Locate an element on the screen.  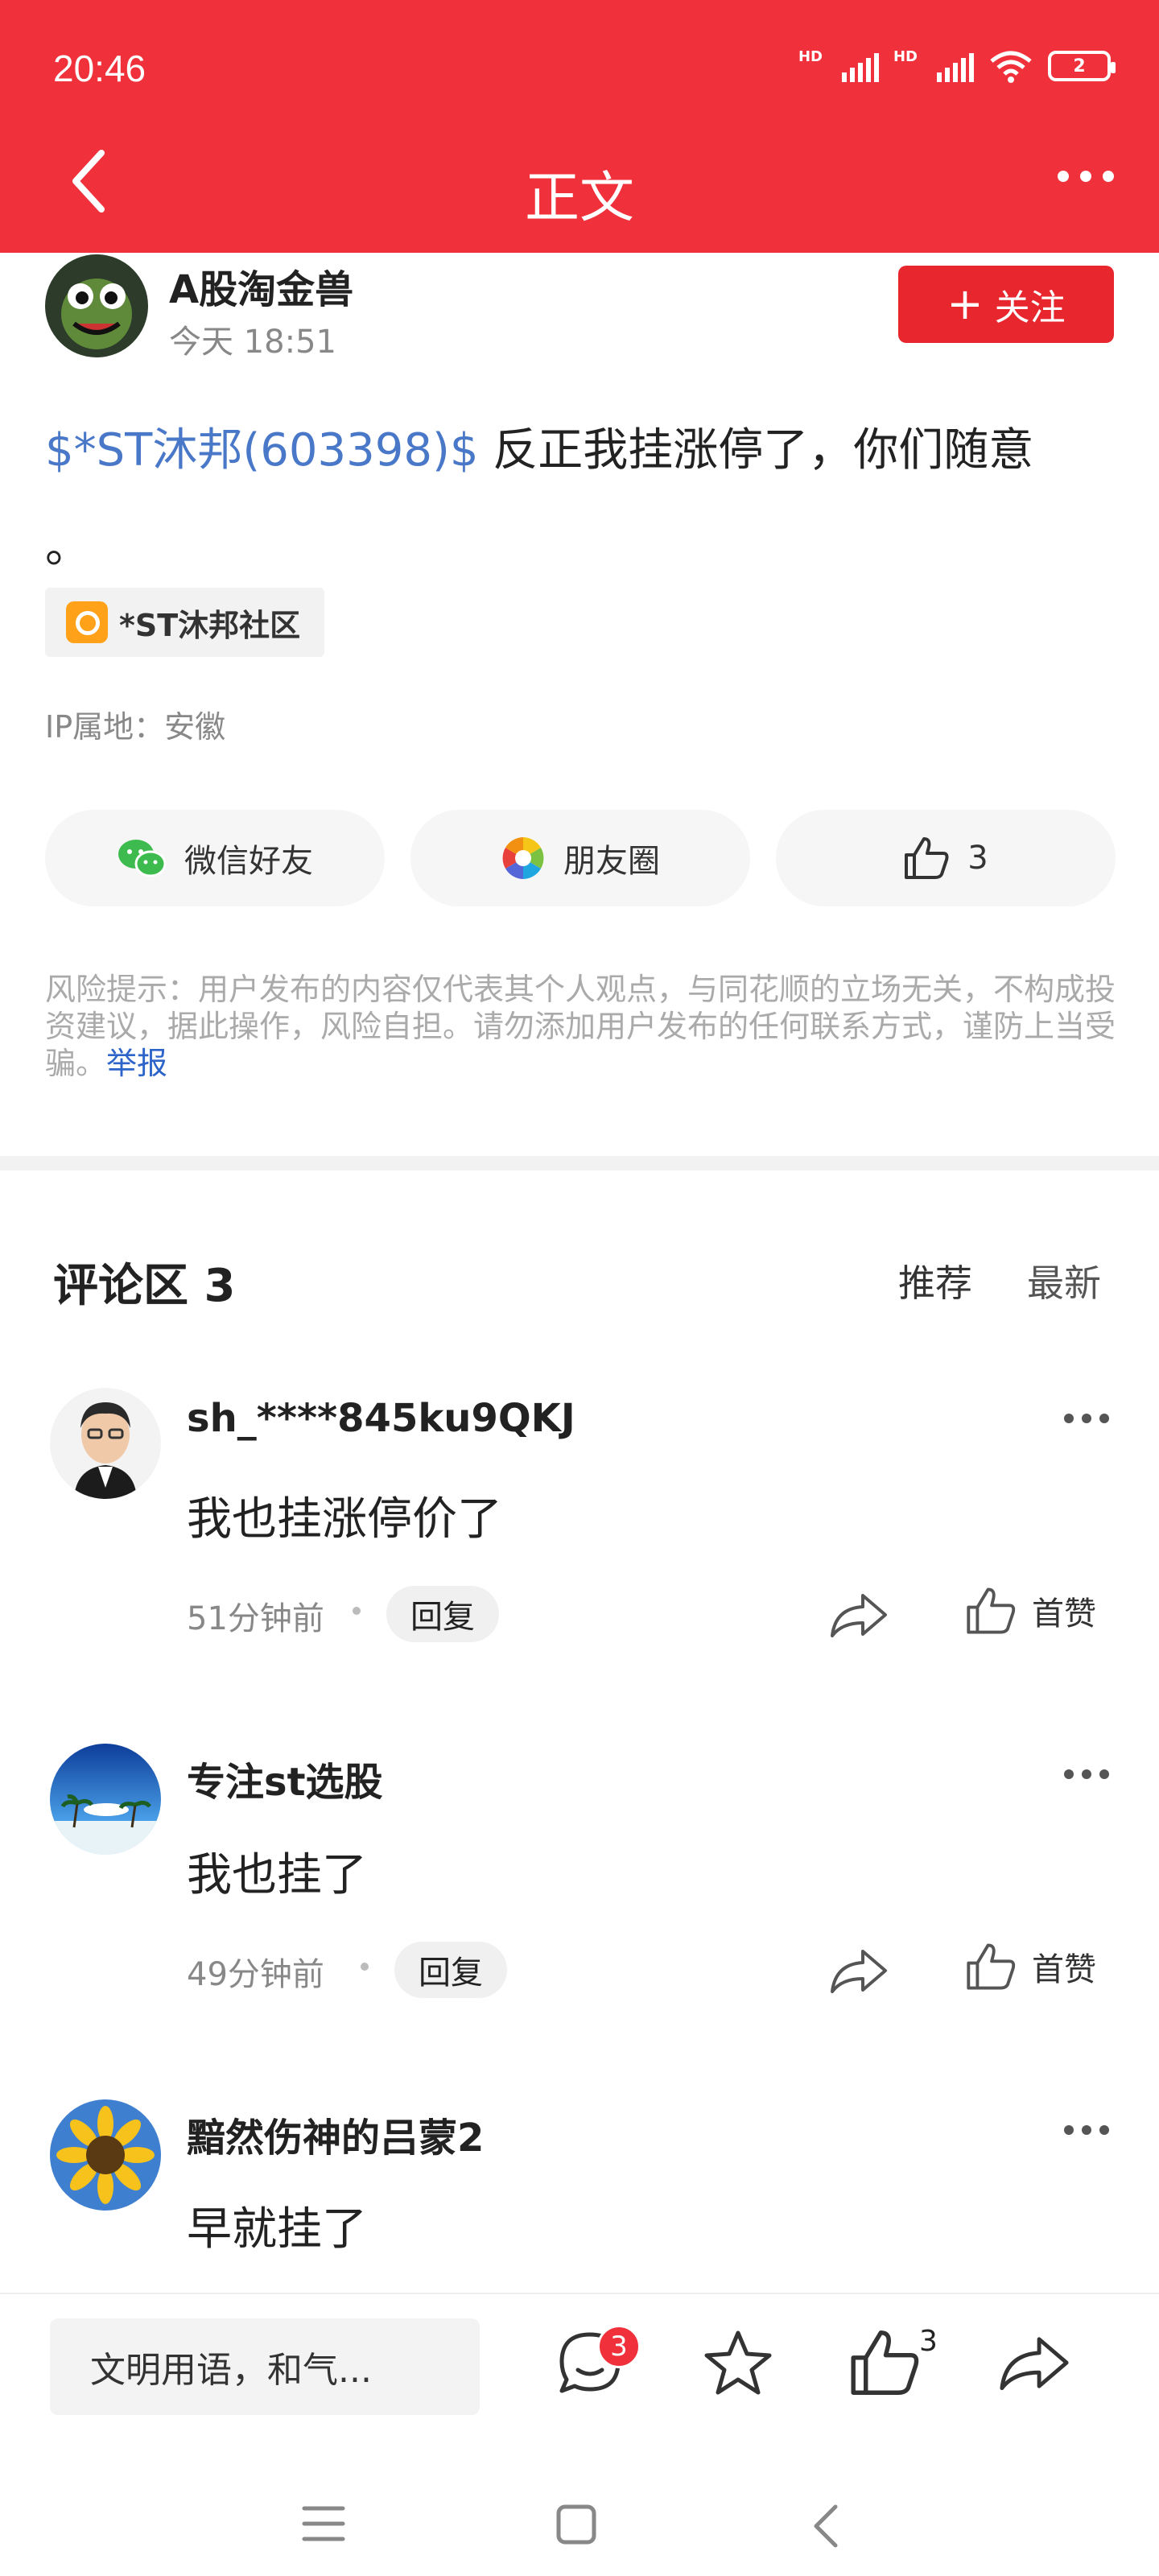
share-wechat-button: 微信好友 is located at coordinates (215, 858).